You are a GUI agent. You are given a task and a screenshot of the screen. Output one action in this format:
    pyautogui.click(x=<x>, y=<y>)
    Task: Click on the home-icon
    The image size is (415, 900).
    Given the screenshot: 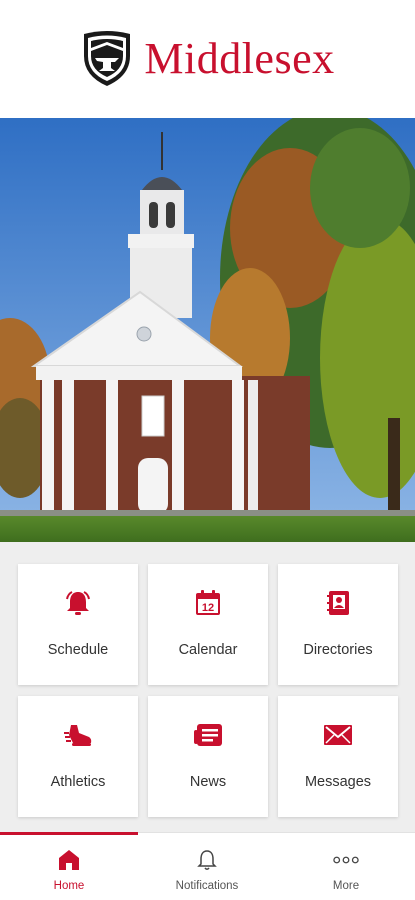 What is the action you would take?
    pyautogui.click(x=69, y=860)
    